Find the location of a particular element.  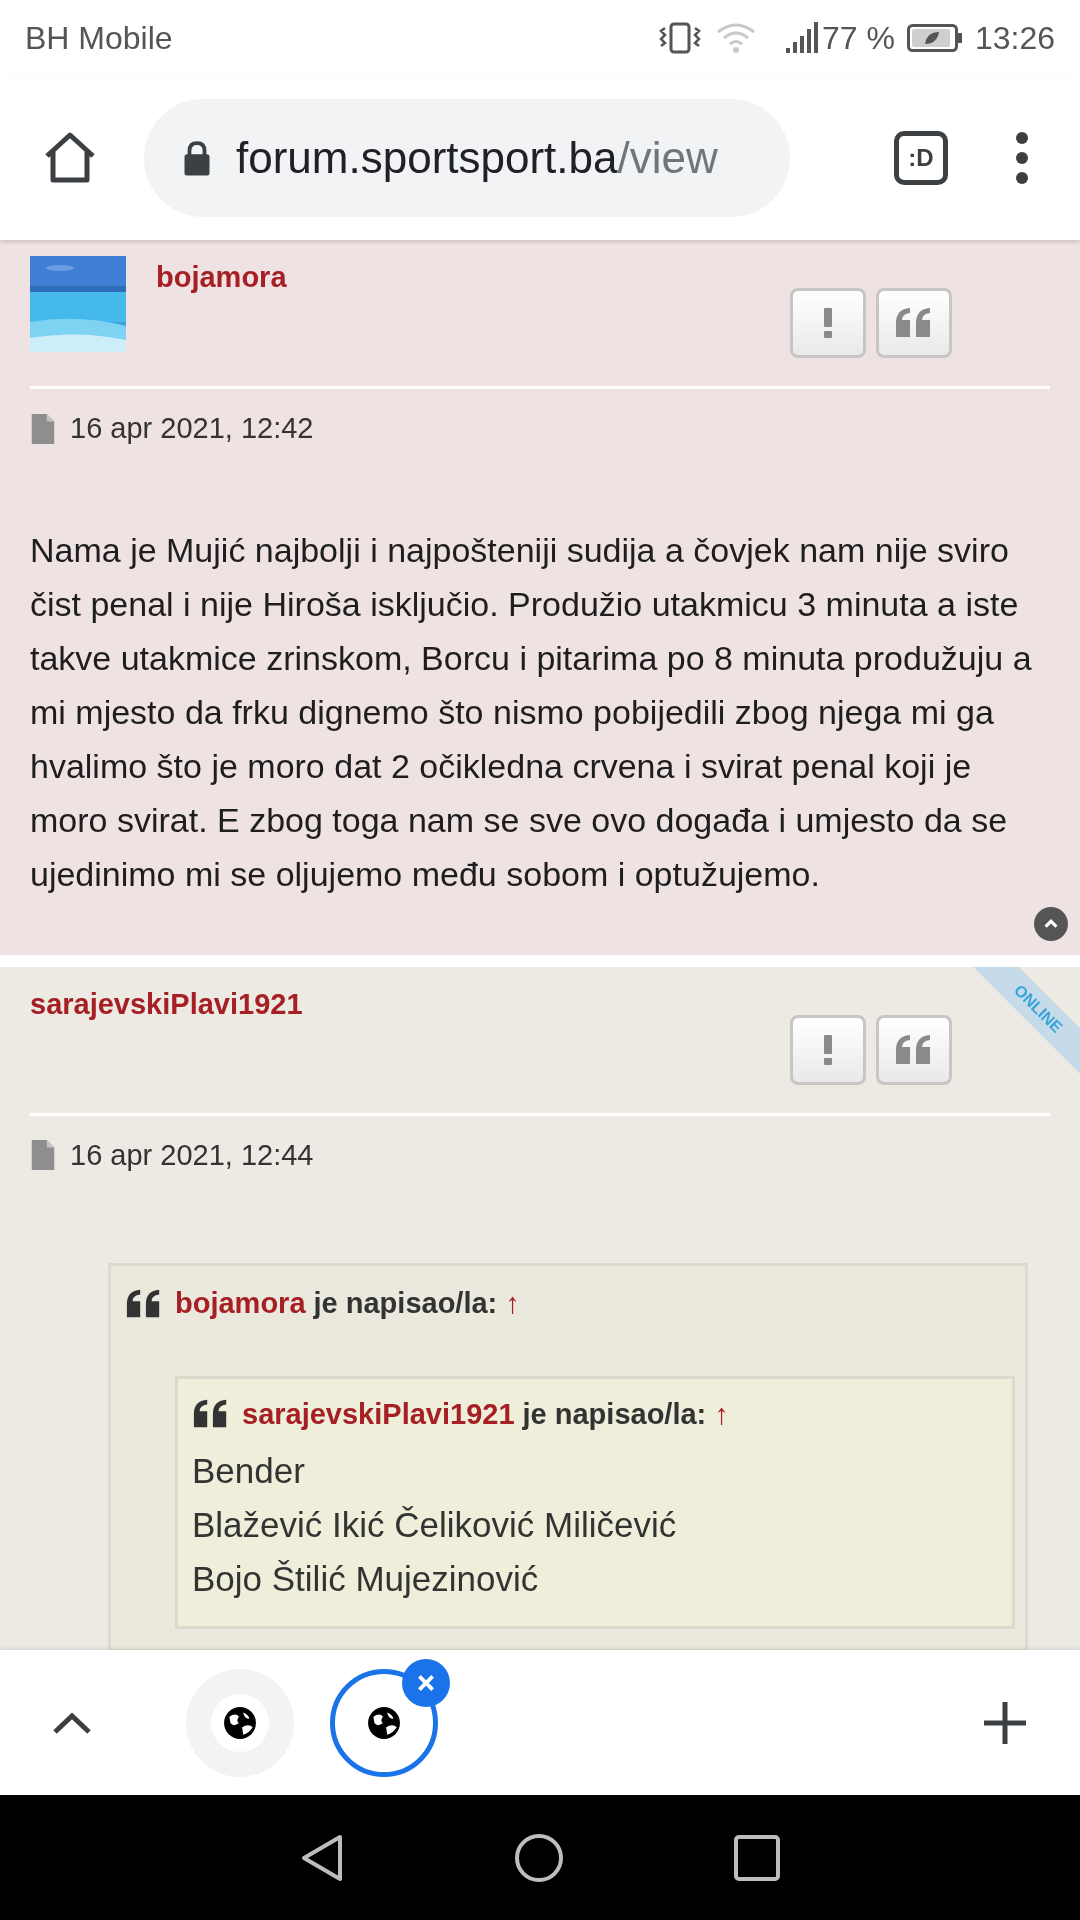

url-text: forum.sportsport.ba/view is located at coordinates (477, 157).